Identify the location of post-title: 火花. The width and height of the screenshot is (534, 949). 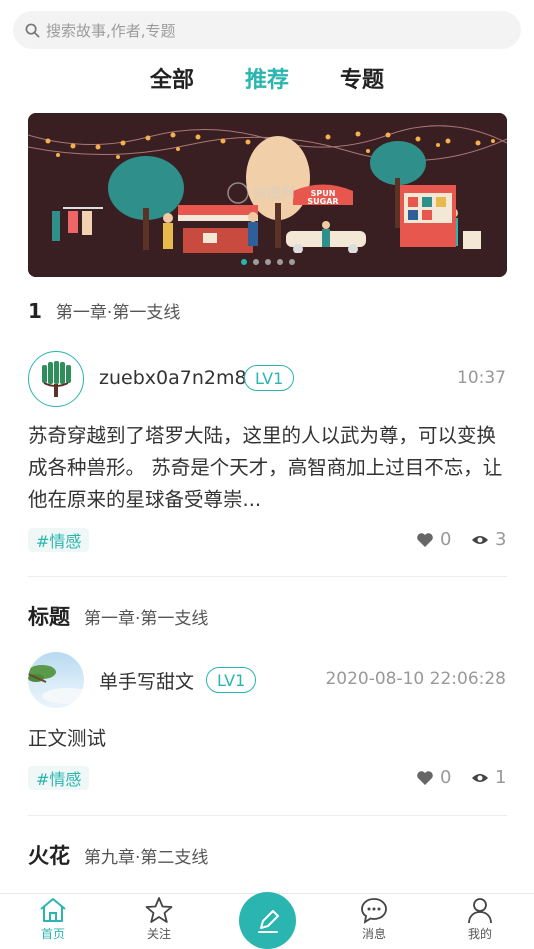
(49, 856).